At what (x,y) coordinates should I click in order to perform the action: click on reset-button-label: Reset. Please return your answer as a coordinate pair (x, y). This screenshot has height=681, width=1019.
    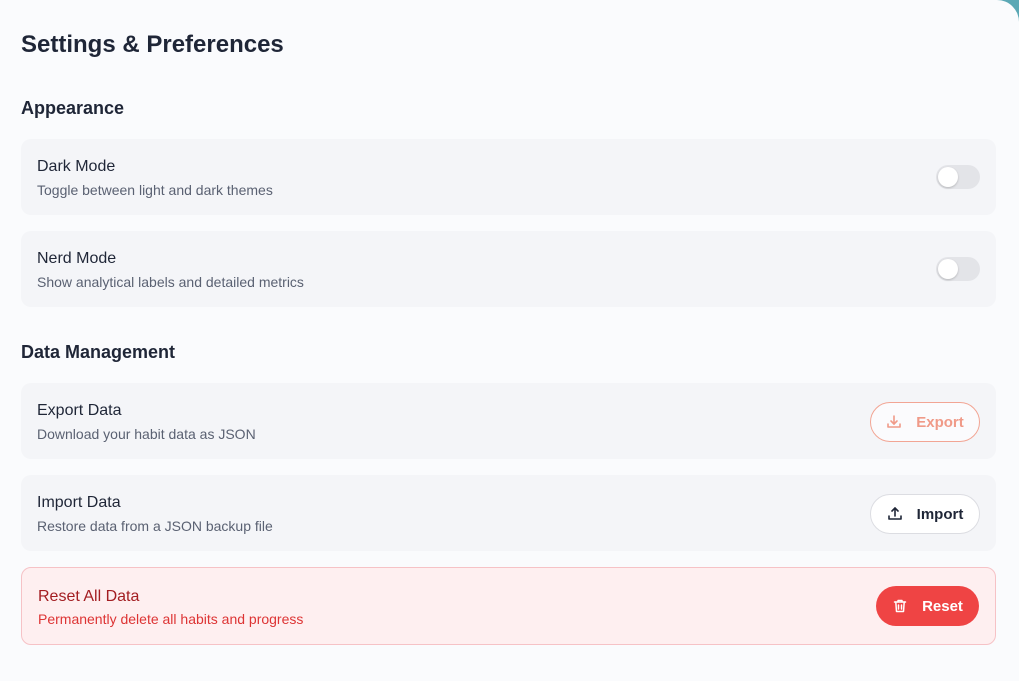
    Looking at the image, I should click on (942, 606).